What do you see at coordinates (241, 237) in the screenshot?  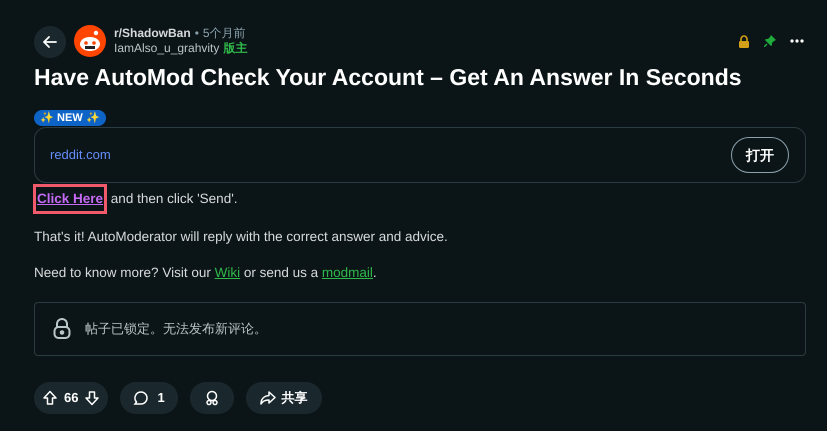 I see `body-text: That's it! AutoModerator will reply with the correct answer and advice.` at bounding box center [241, 237].